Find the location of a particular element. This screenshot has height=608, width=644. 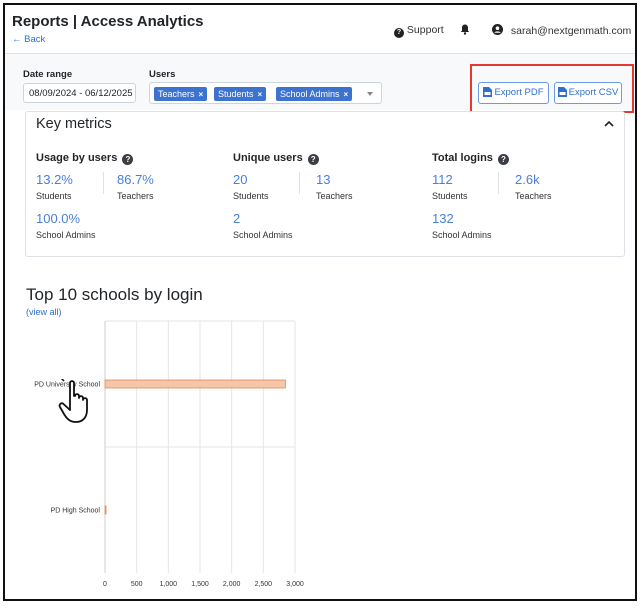

user-menu: sarah@nextgenmath.com is located at coordinates (563, 30).